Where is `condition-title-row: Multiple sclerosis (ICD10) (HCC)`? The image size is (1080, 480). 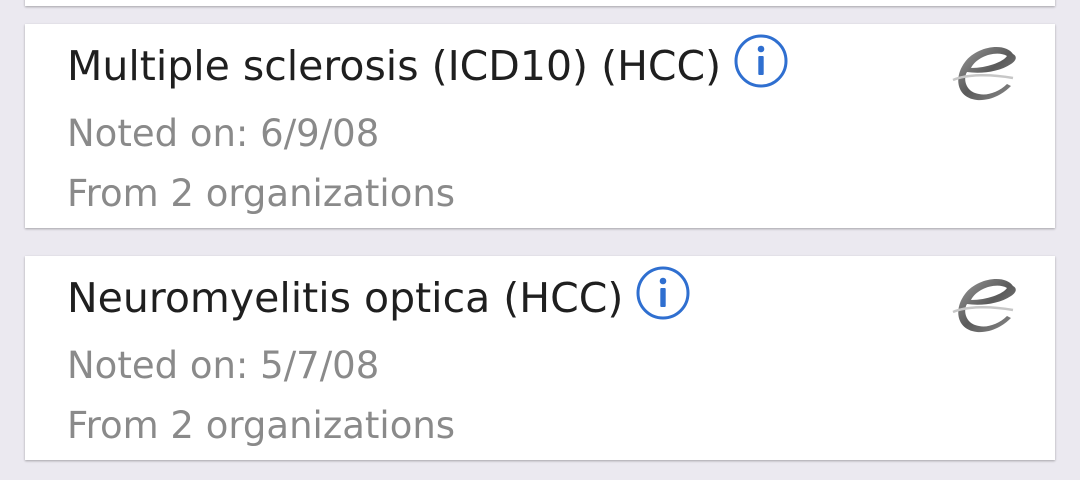 condition-title-row: Multiple sclerosis (ICD10) (HCC) is located at coordinates (428, 62).